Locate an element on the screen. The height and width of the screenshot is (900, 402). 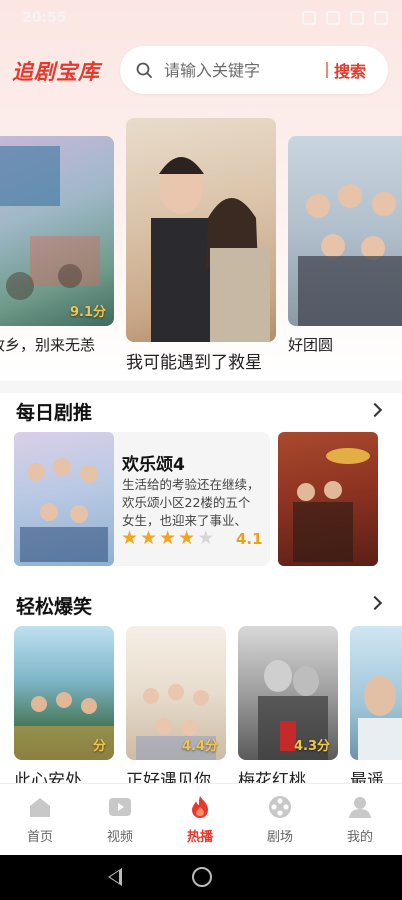
nav-item-hot: 热播 is located at coordinates (200, 820).